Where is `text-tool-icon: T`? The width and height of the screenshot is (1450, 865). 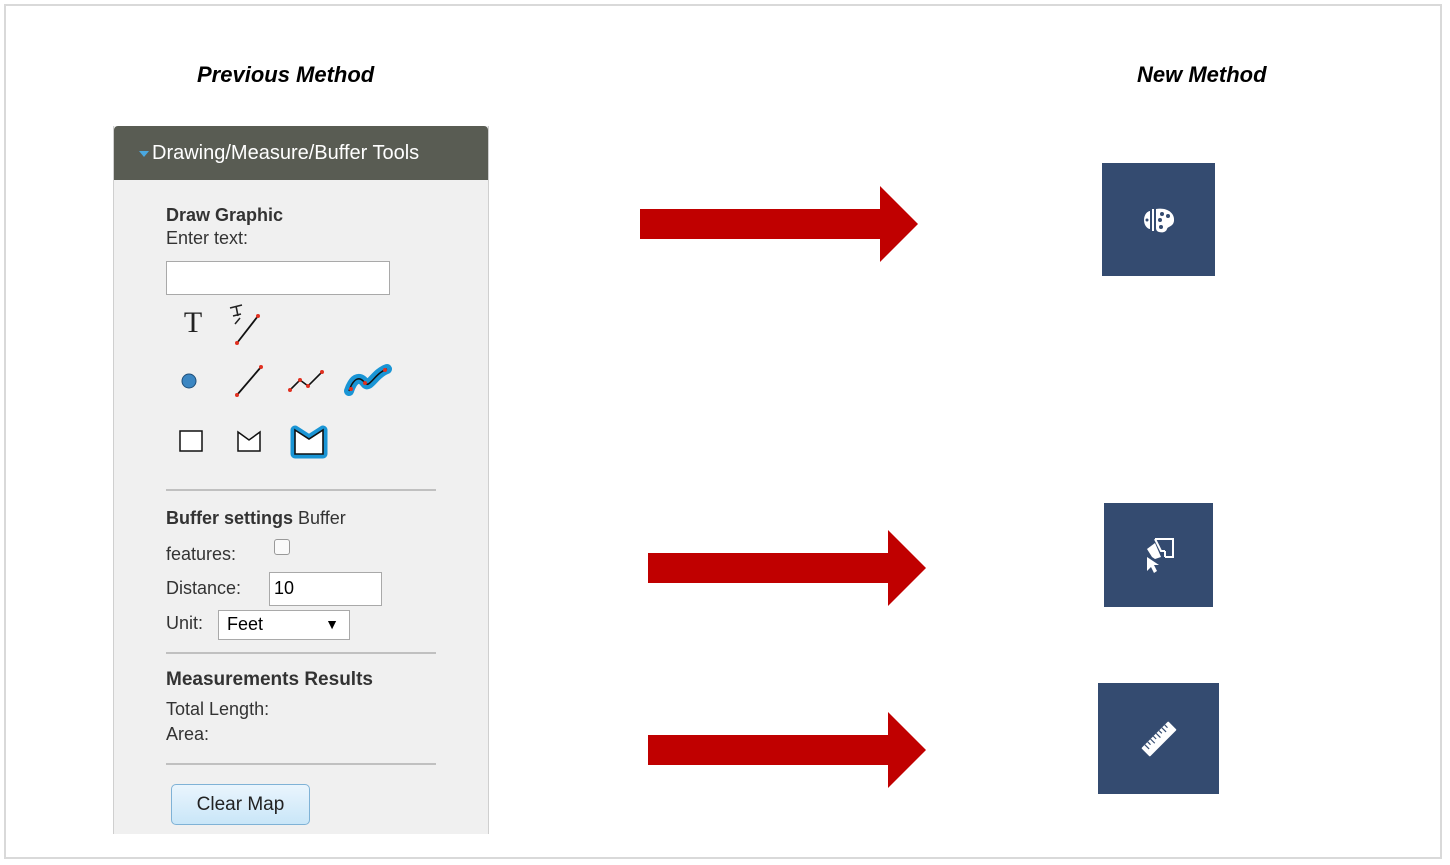
text-tool-icon: T is located at coordinates (193, 323).